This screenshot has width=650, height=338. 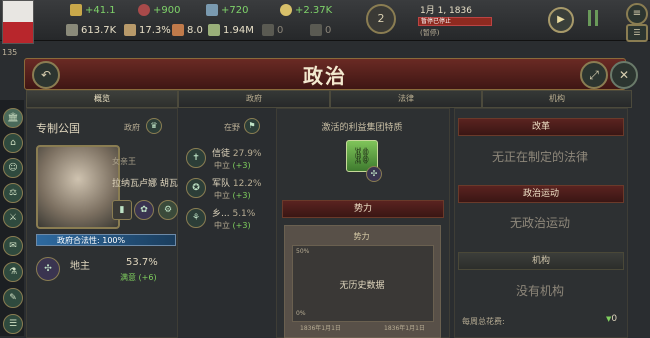 I want to click on chart-x-label-start: 1836年1月1日, so click(x=320, y=328).